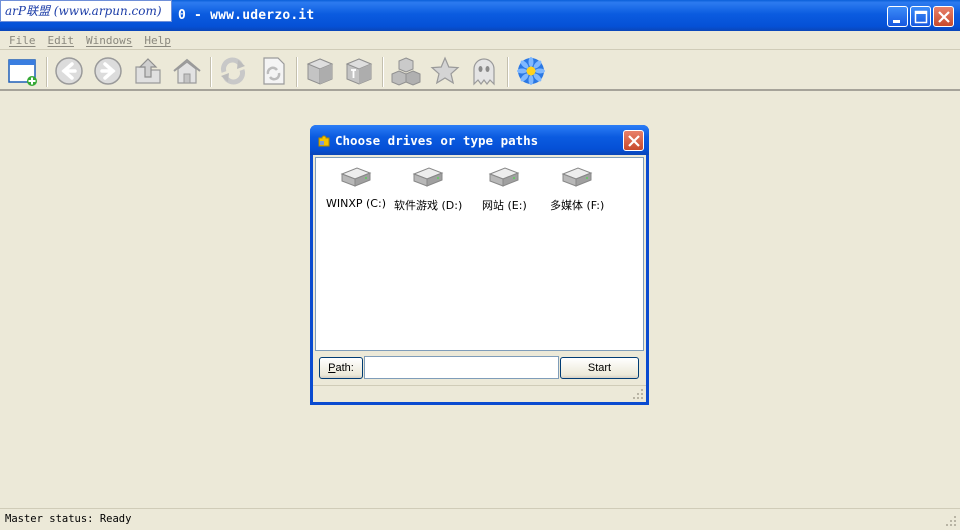  I want to click on refresh-button, so click(233, 71).